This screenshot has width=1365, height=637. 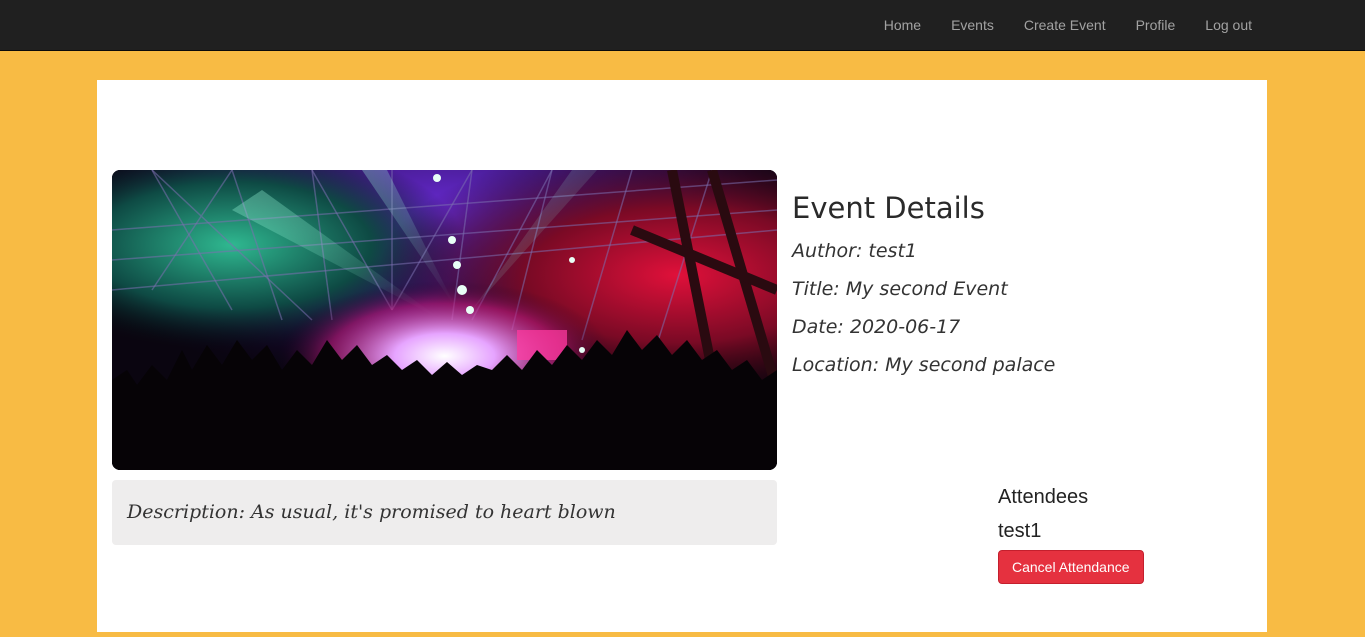 What do you see at coordinates (900, 289) in the screenshot?
I see `event-title: Title: My second Event` at bounding box center [900, 289].